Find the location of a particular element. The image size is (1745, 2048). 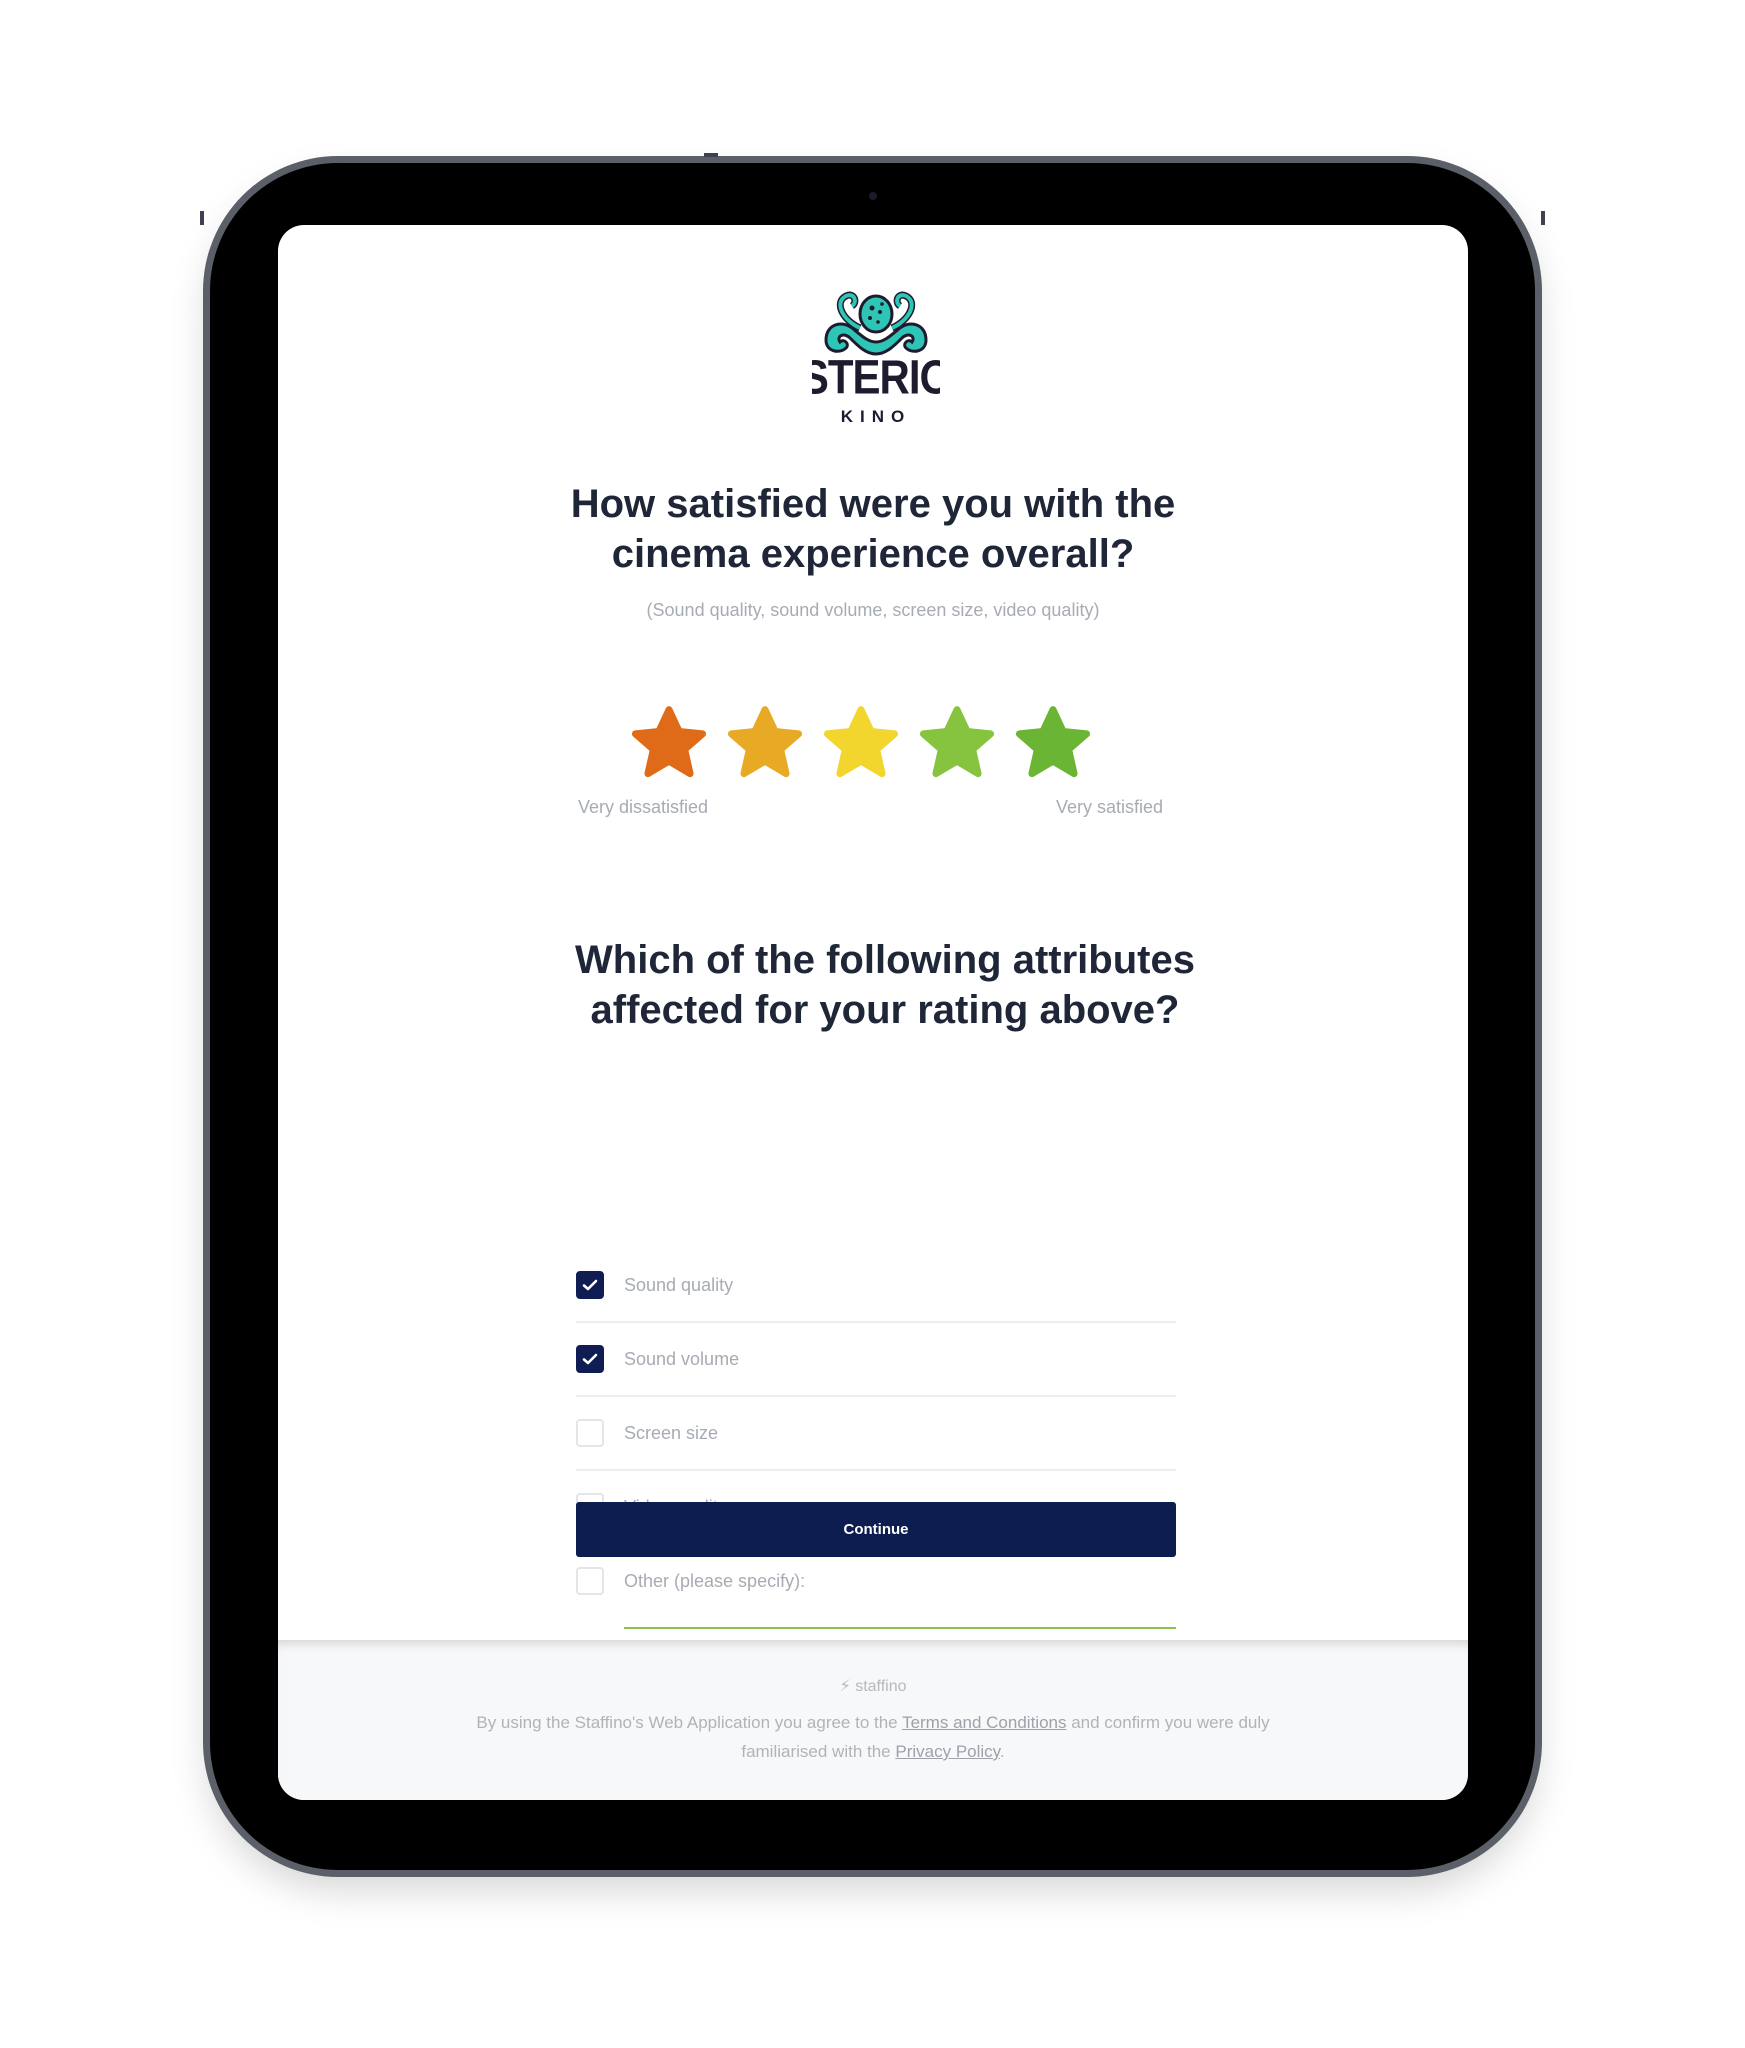

octopus-icon: STERIO KINO is located at coordinates (876, 358).